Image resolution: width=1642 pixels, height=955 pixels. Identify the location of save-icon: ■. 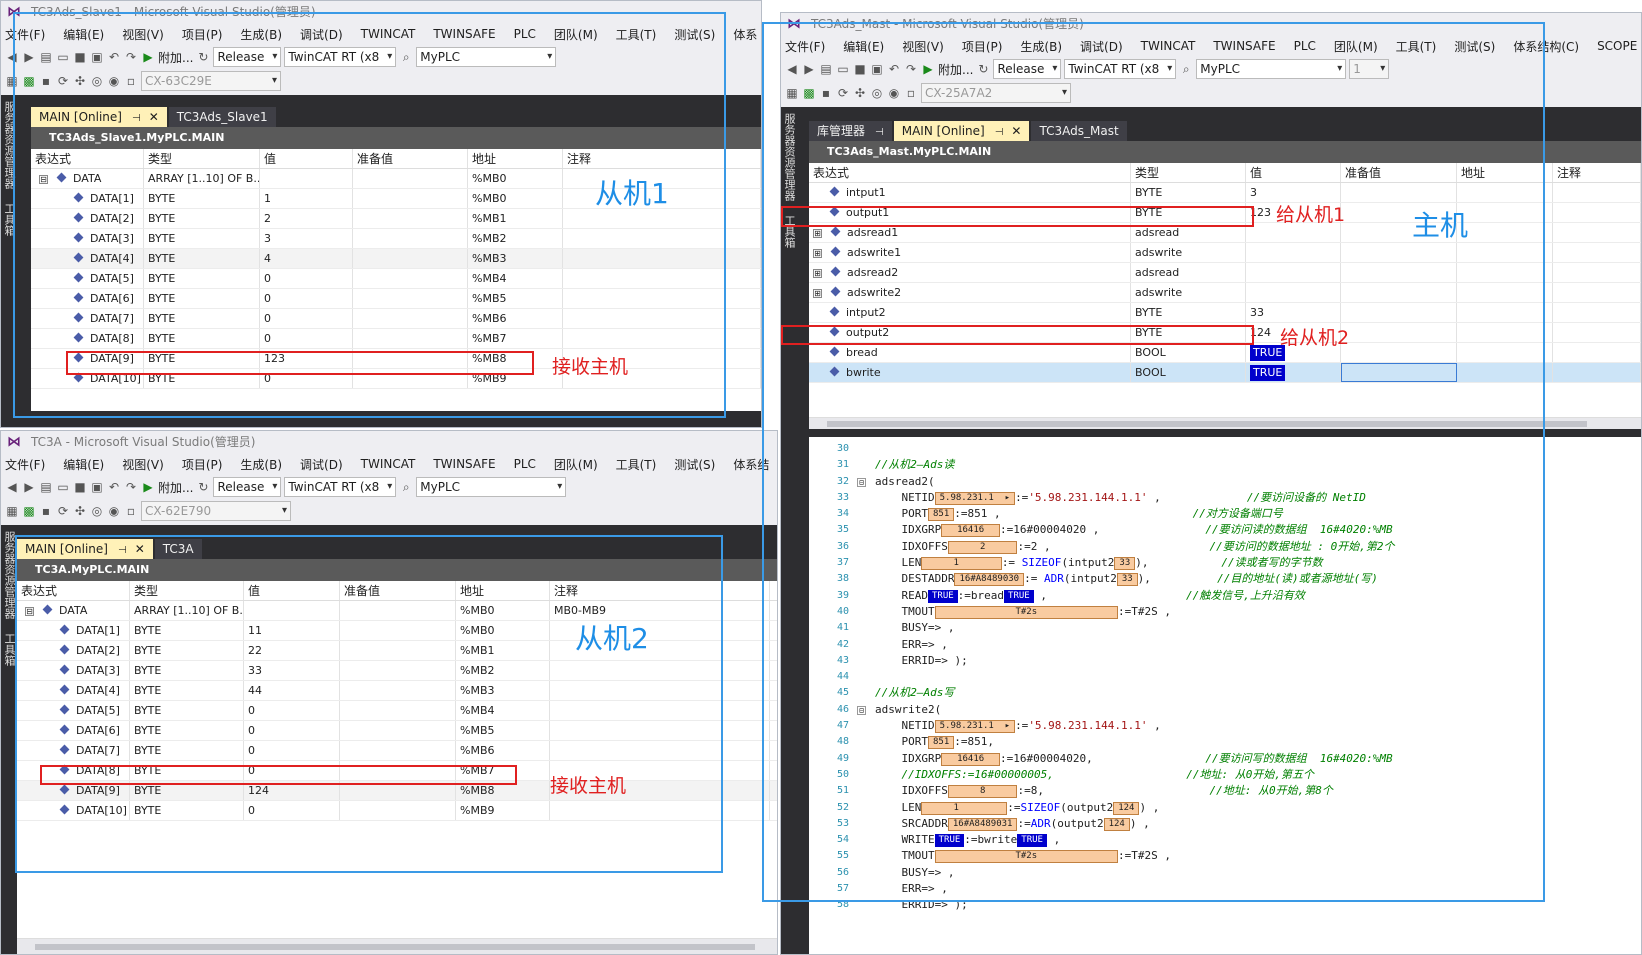
(80, 487).